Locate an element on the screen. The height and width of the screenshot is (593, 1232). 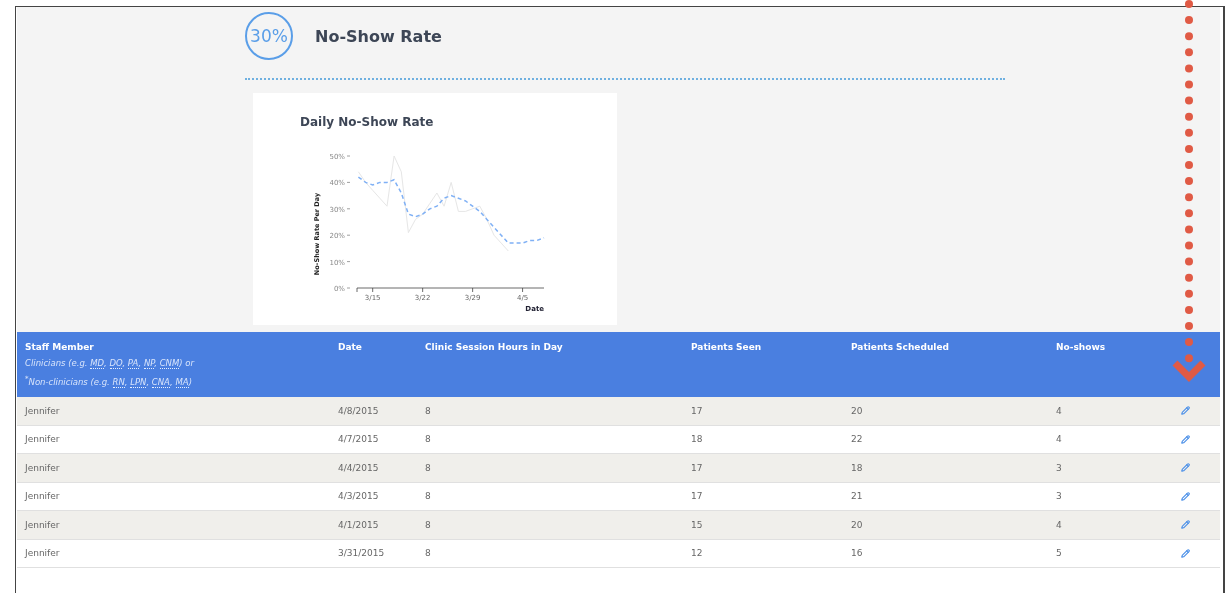
table-cell: 4/8/2015 is located at coordinates (373, 411).